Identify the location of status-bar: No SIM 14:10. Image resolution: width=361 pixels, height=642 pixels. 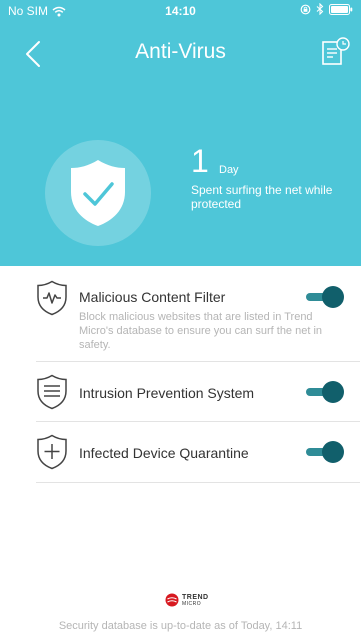
(180, 11).